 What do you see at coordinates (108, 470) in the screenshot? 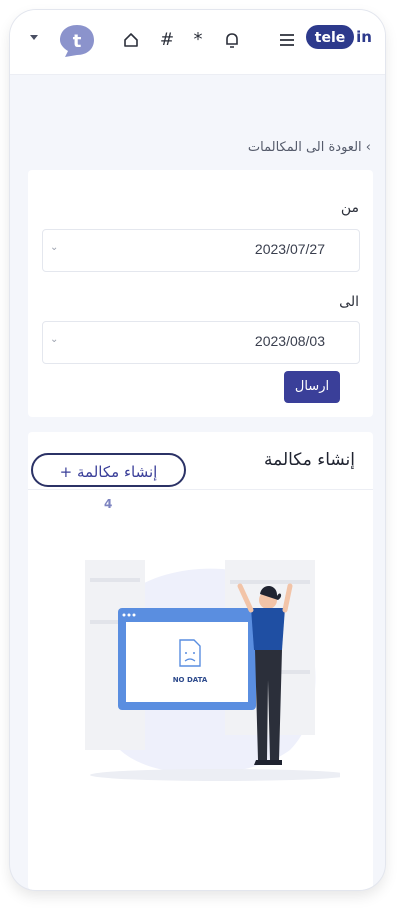
I see `create-call-button: + إنشاء مكالمة` at bounding box center [108, 470].